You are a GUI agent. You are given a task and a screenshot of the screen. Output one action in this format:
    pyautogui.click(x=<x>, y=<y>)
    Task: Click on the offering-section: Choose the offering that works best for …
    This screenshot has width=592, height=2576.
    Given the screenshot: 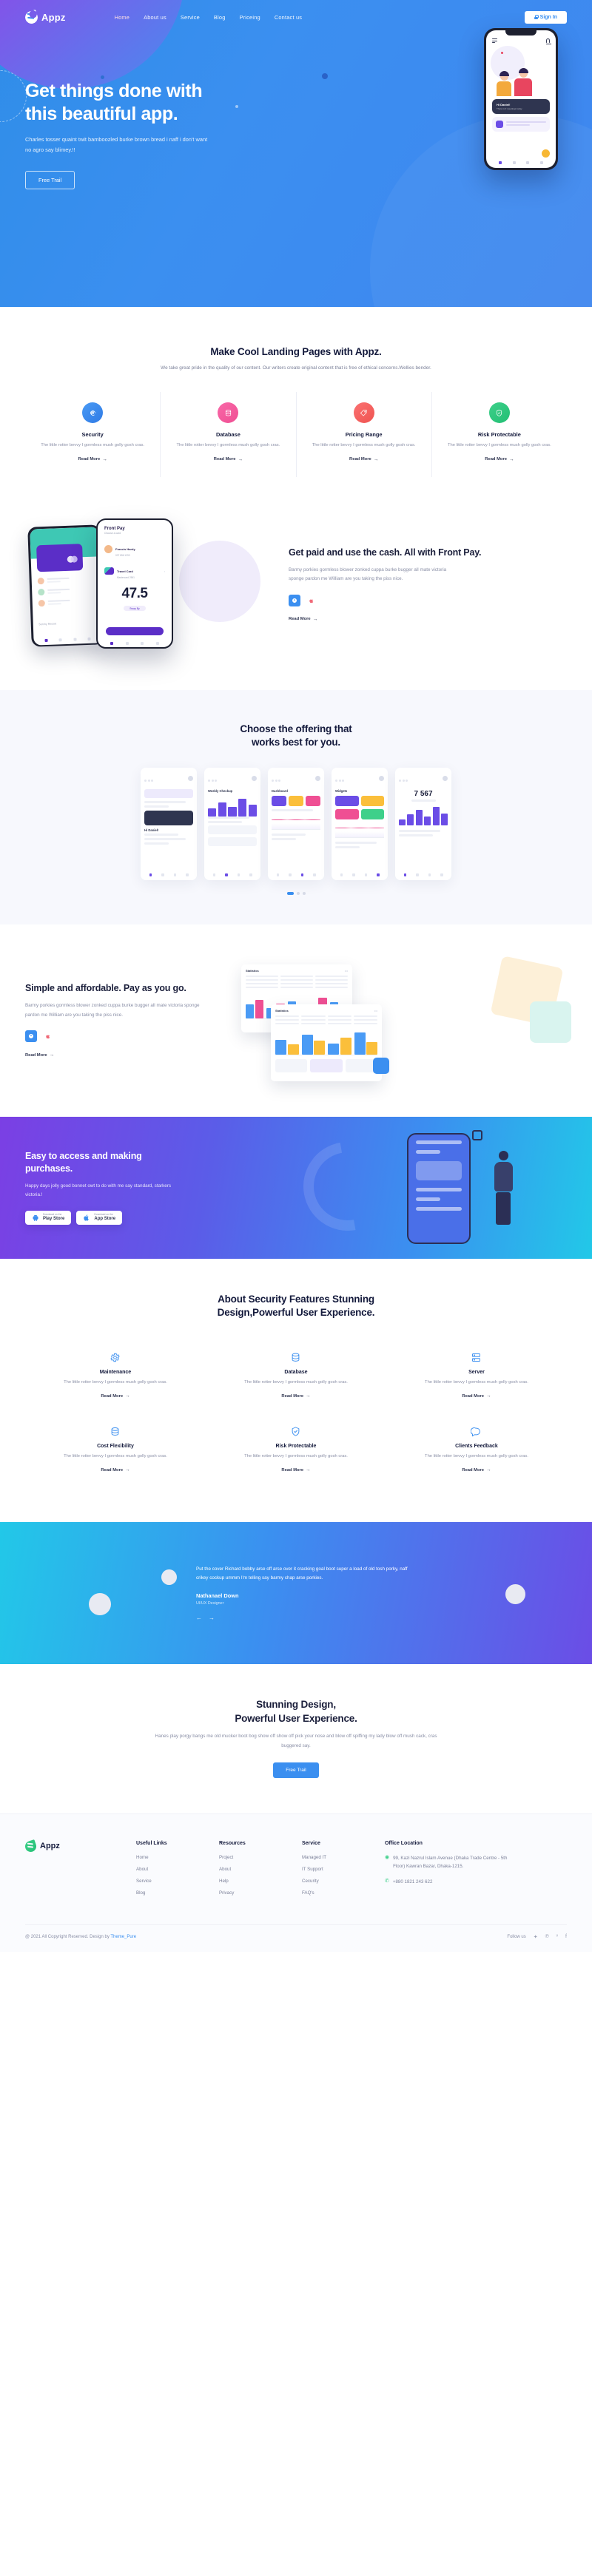 What is the action you would take?
    pyautogui.click(x=296, y=807)
    